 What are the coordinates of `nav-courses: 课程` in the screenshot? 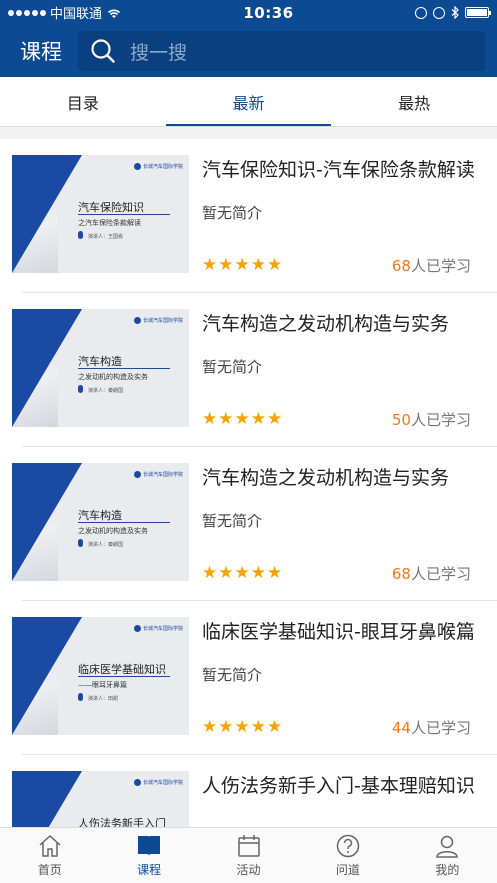 It's located at (148, 855).